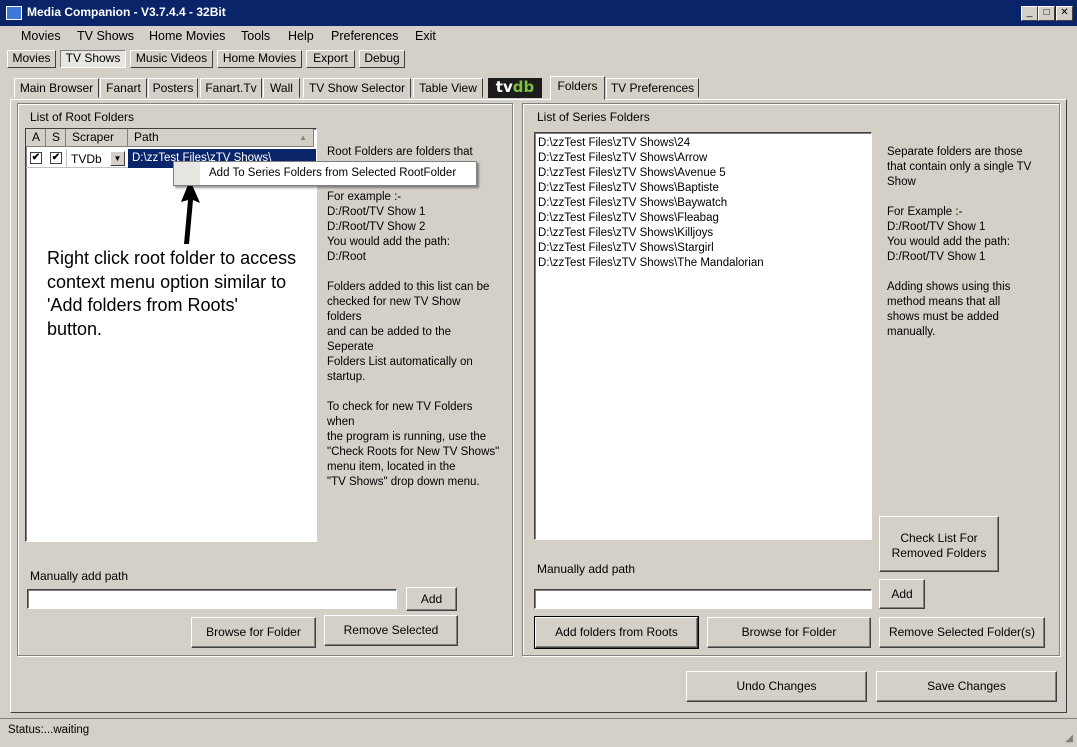 The width and height of the screenshot is (1077, 747). What do you see at coordinates (56, 88) in the screenshot?
I see `tab-main-browser: Main Browser` at bounding box center [56, 88].